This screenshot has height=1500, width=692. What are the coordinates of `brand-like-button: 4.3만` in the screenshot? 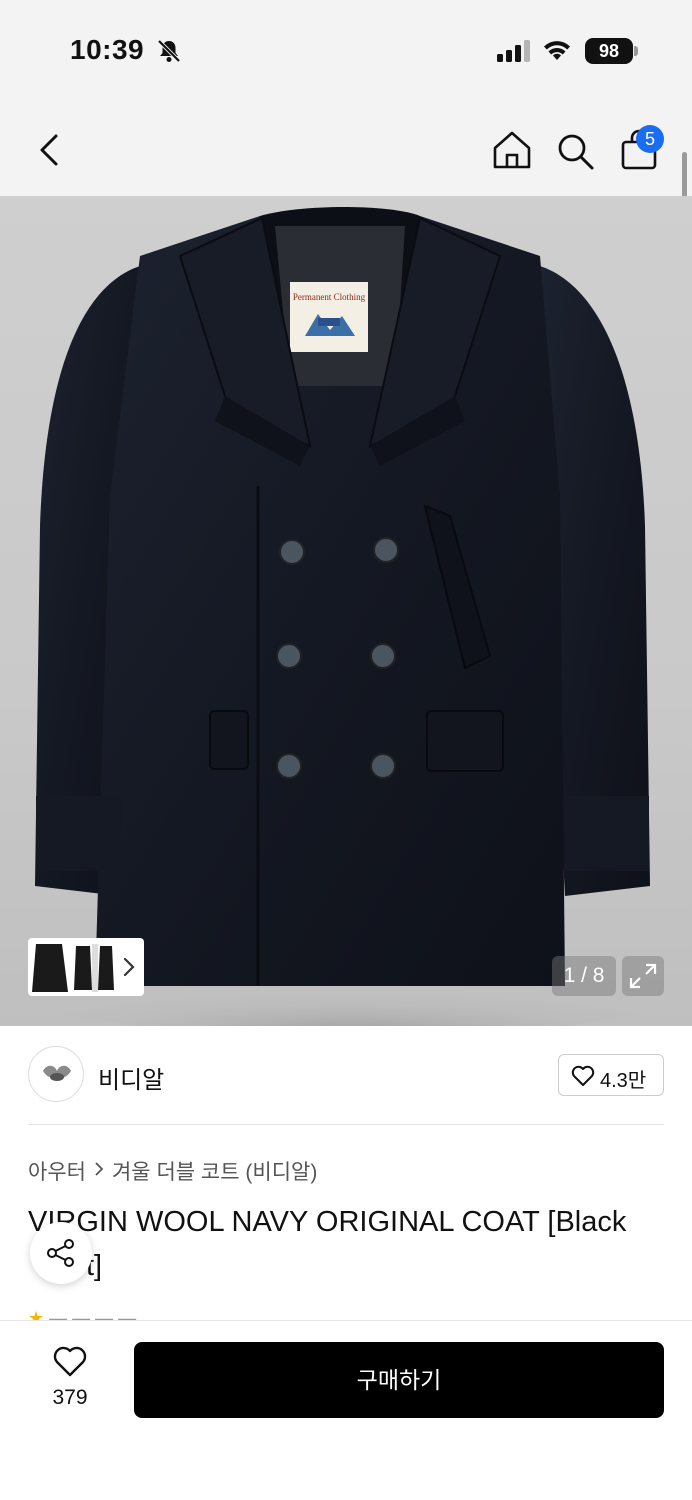 It's located at (611, 1075).